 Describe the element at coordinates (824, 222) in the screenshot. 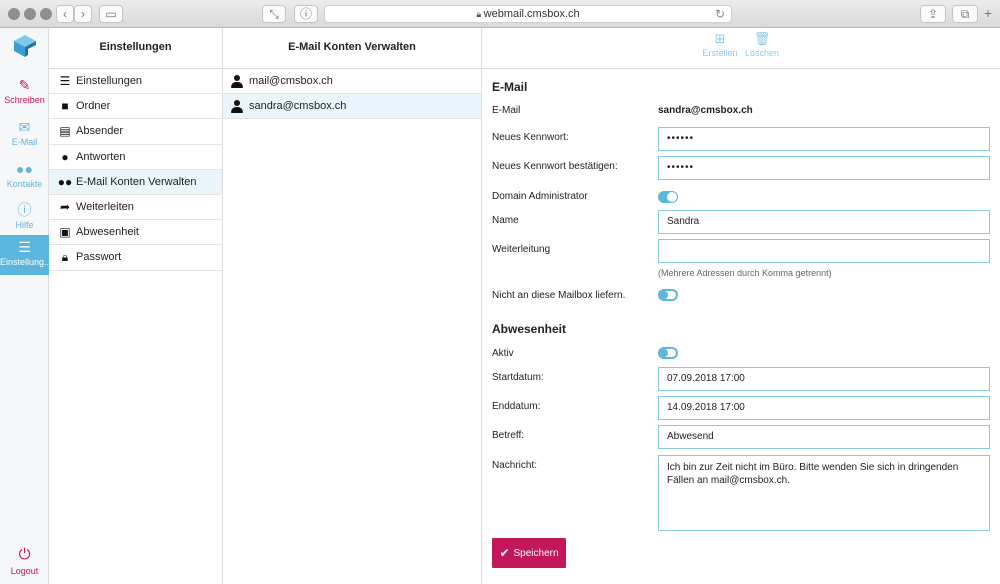

I see `name-field: Sandra` at that location.